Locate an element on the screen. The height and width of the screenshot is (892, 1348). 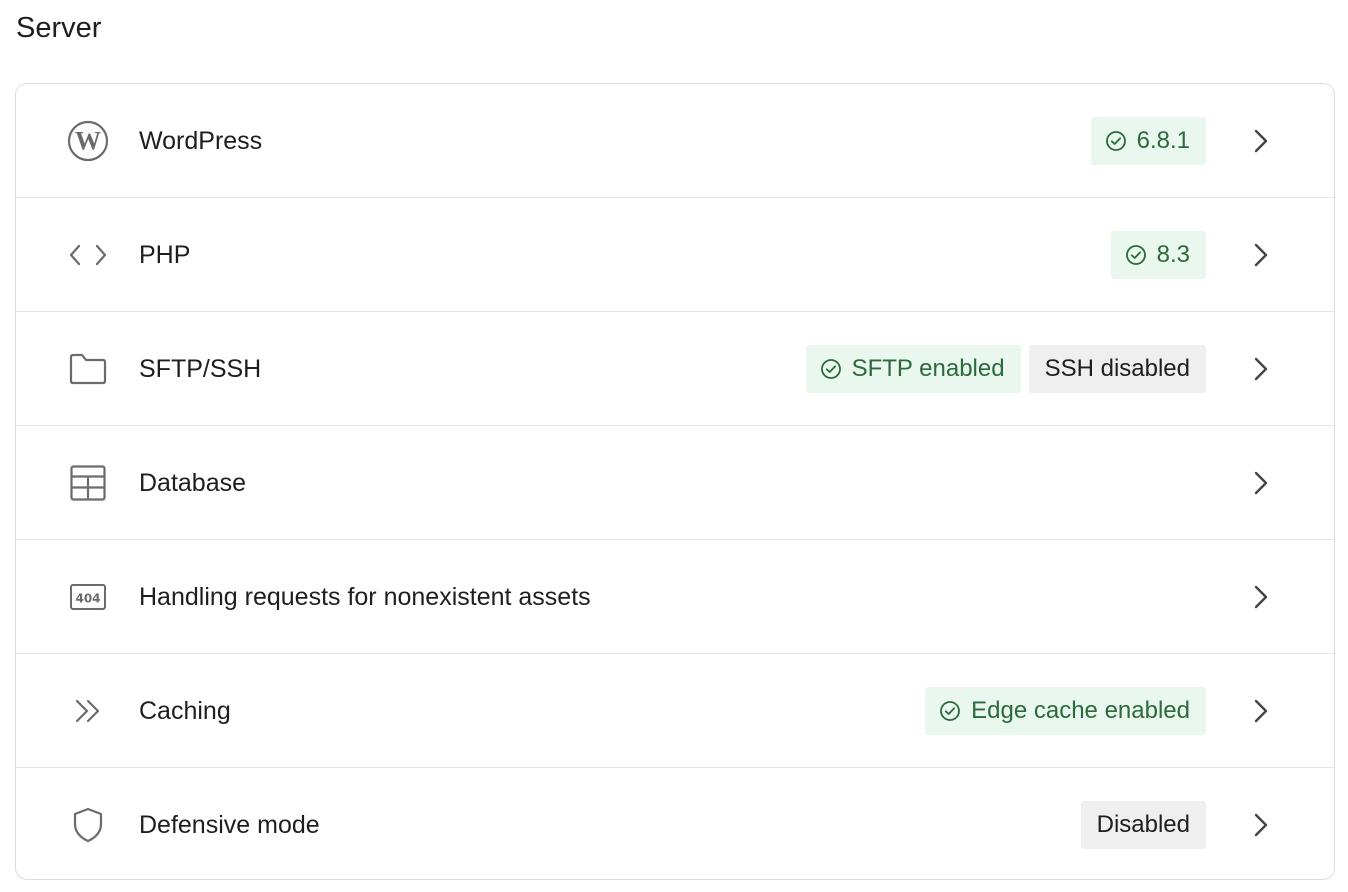
status-badge-defensive-mode: Disabled is located at coordinates (1143, 825).